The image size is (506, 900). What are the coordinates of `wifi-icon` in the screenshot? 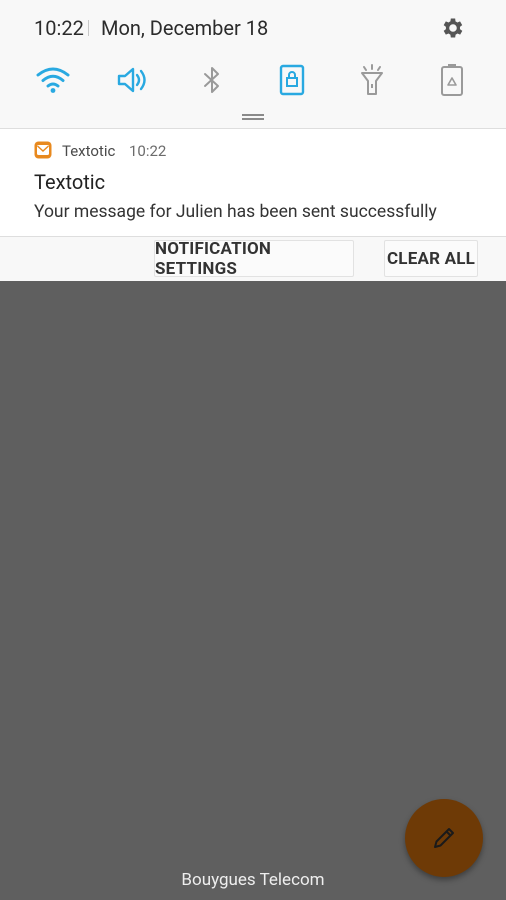 It's located at (53, 80).